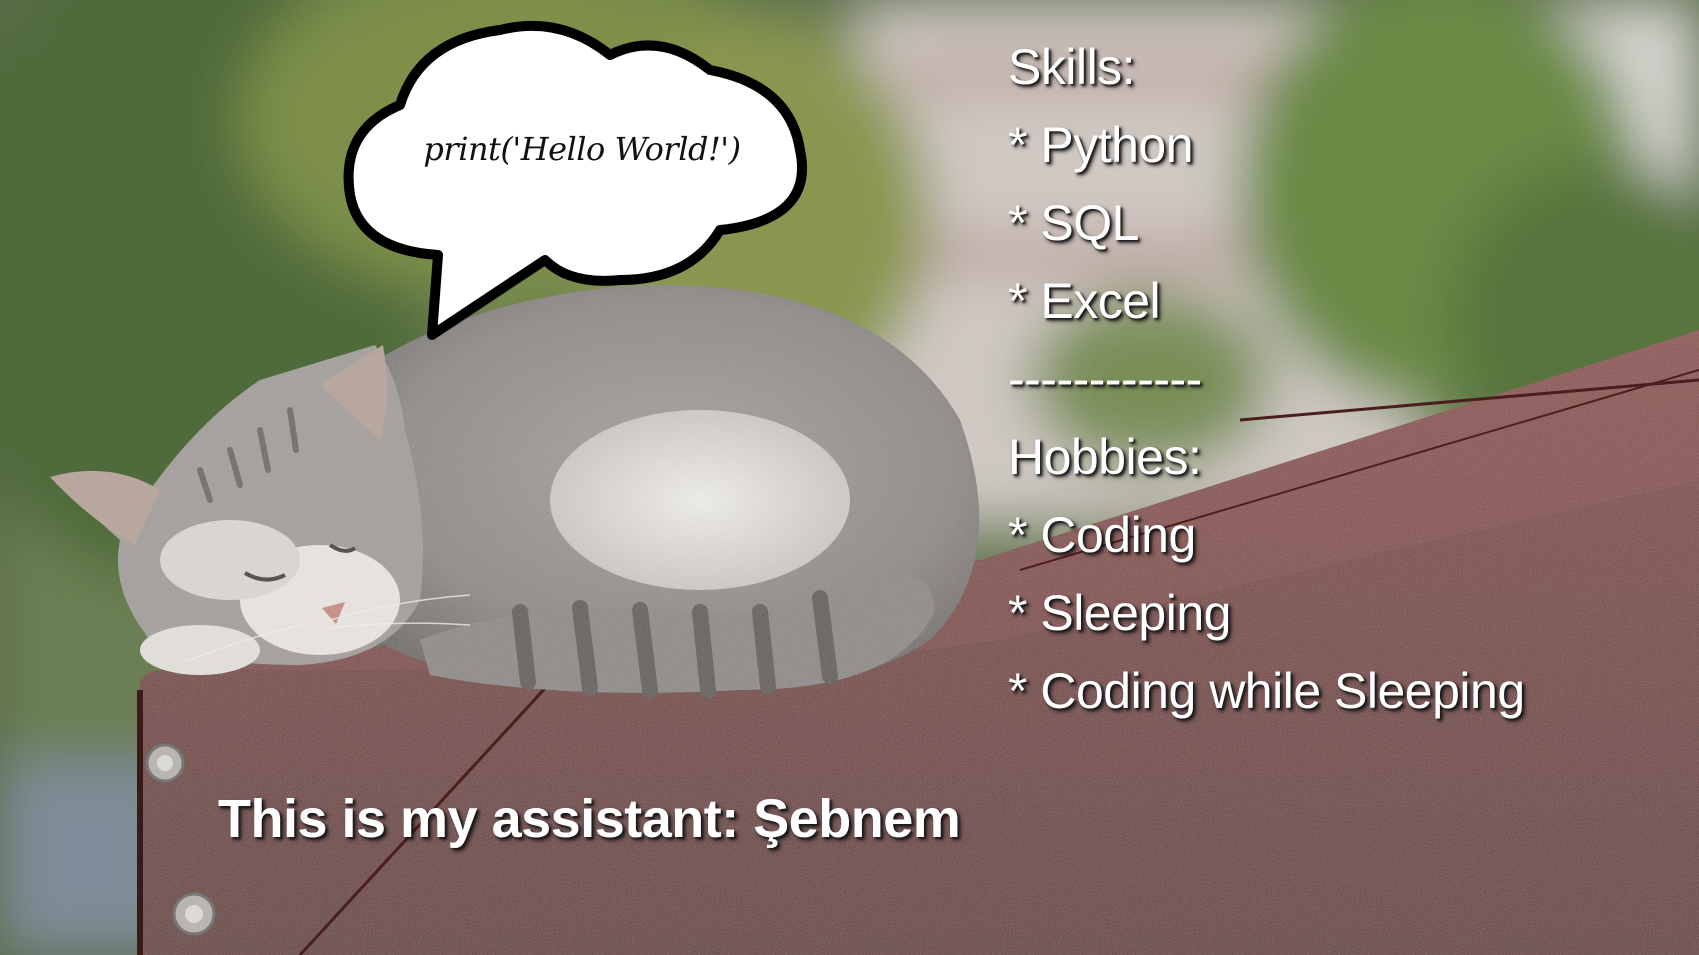 Image resolution: width=1699 pixels, height=955 pixels. I want to click on profile-line-sleeping: * Sleeping, so click(1119, 613).